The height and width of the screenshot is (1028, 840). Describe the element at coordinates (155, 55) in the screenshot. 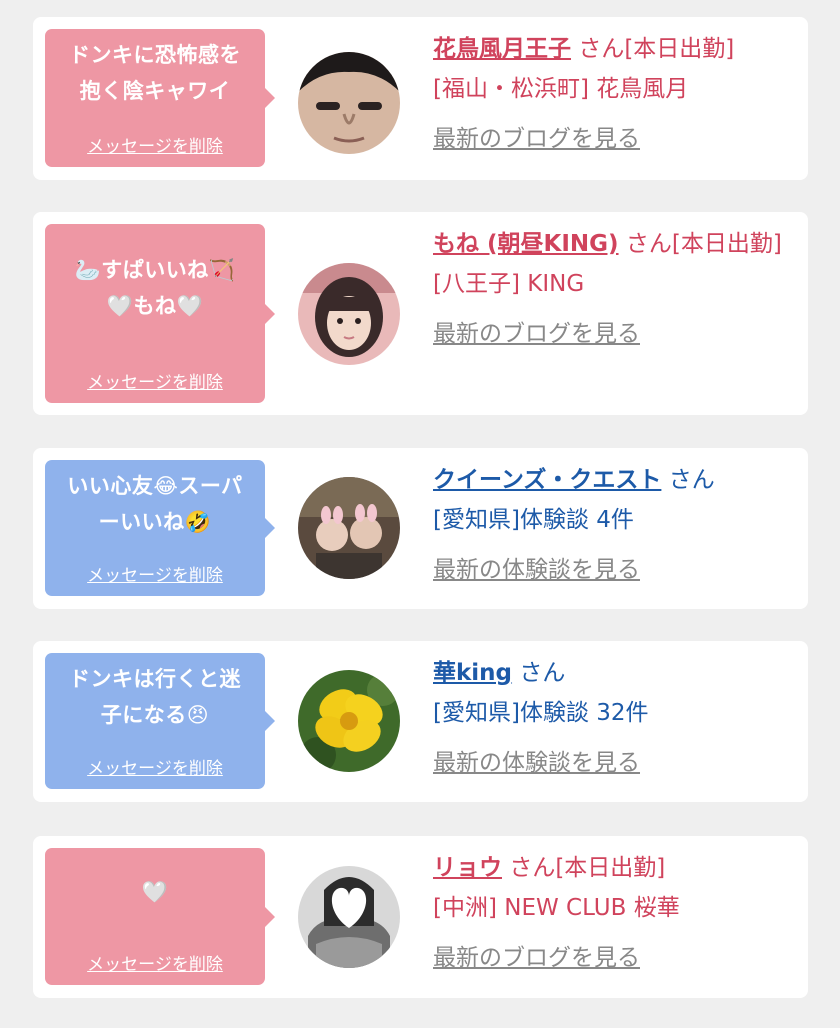

I see `message-line: ドンキに恐怖感を` at that location.